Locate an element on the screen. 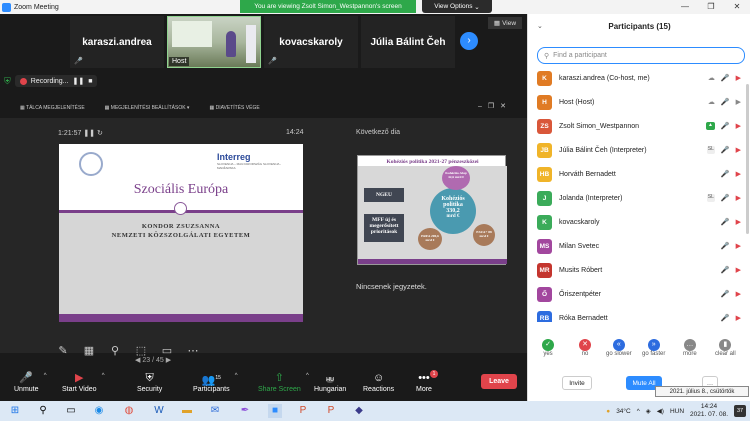 The image size is (750, 421). next-page-arrow-icon: › is located at coordinates (469, 41).